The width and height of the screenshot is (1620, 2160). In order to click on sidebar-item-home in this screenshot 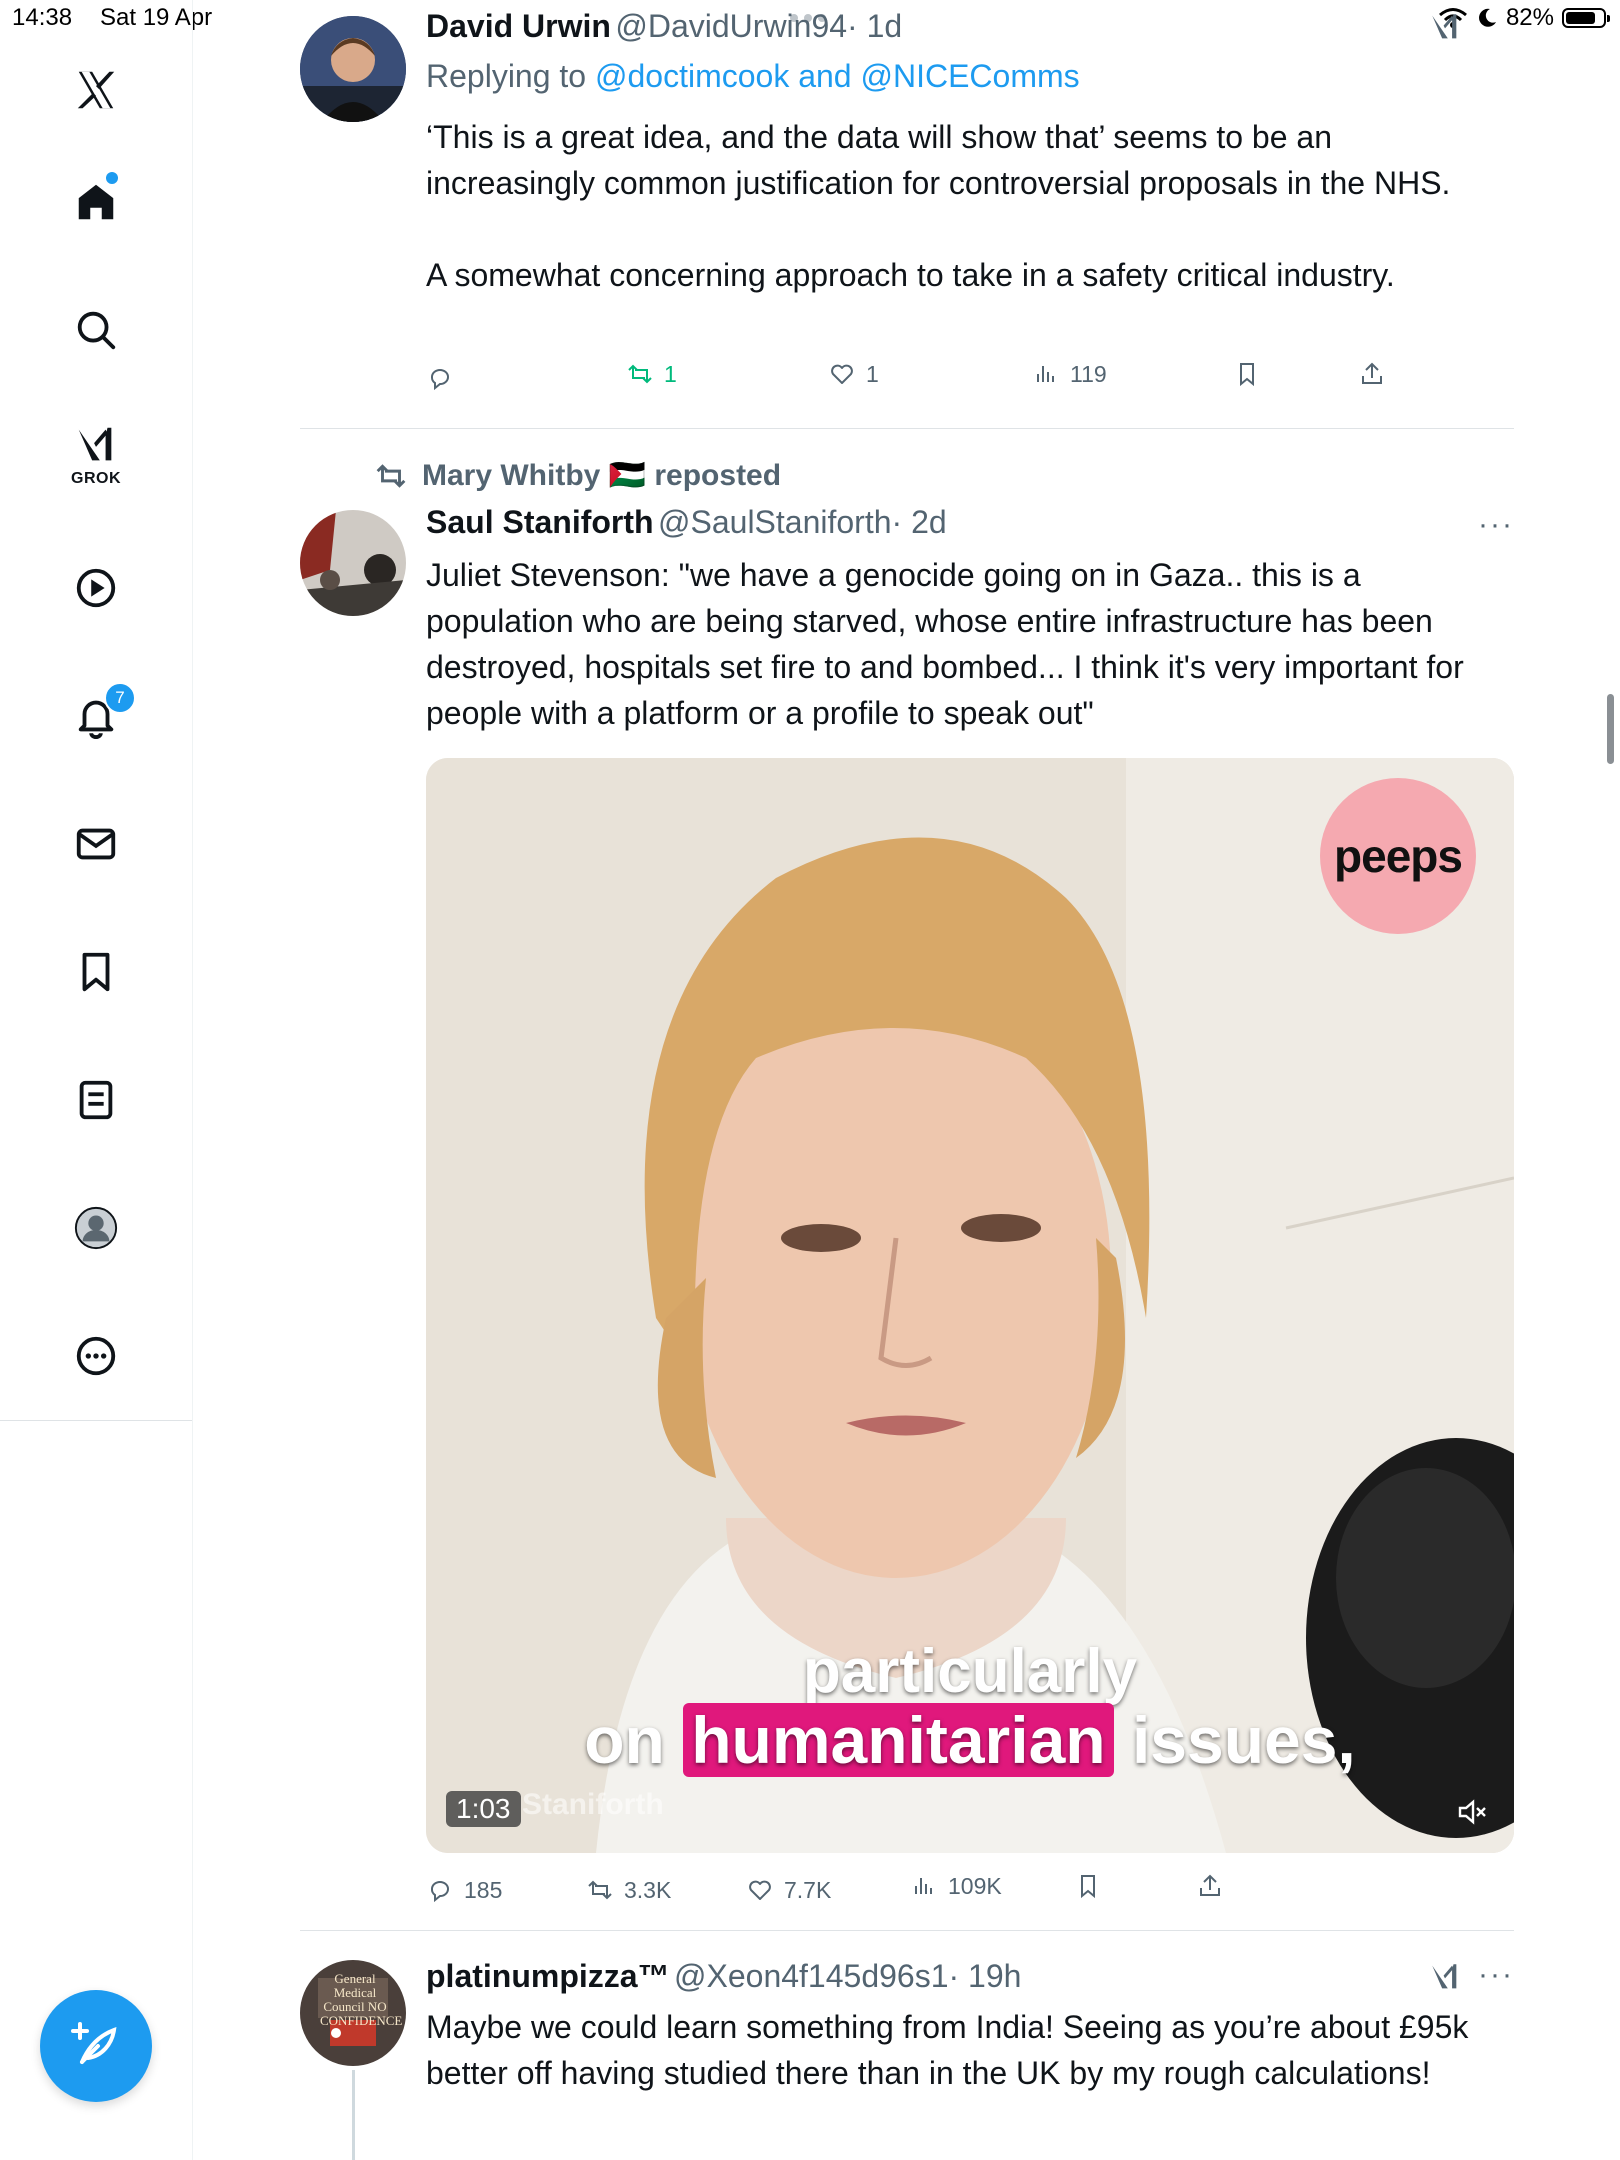, I will do `click(96, 202)`.